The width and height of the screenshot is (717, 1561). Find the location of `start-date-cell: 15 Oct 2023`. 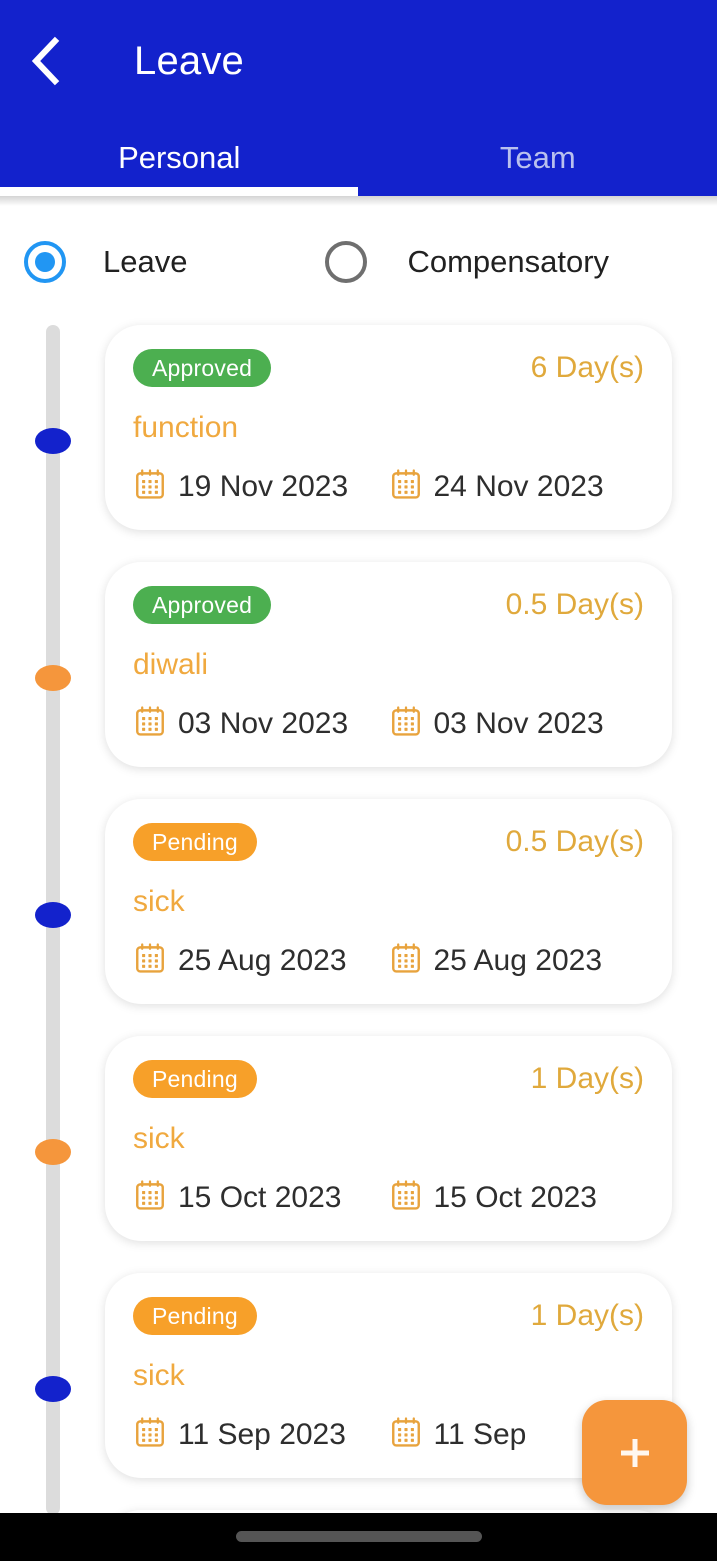

start-date-cell: 15 Oct 2023 is located at coordinates (261, 1197).